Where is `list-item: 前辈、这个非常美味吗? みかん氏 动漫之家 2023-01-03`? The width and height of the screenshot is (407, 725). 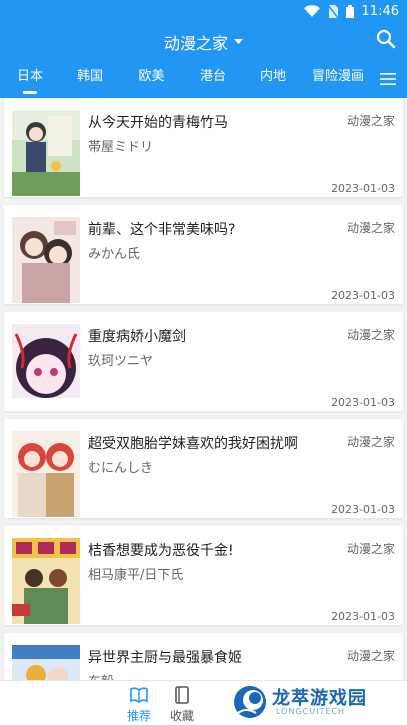 list-item: 前辈、这个非常美味吗? みかん氏 动漫之家 2023-01-03 is located at coordinates (203, 254).